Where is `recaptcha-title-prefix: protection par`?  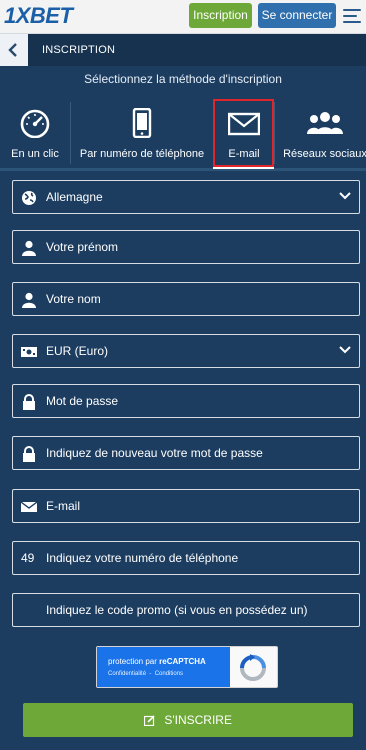
recaptcha-title-prefix: protection par is located at coordinates (132, 661).